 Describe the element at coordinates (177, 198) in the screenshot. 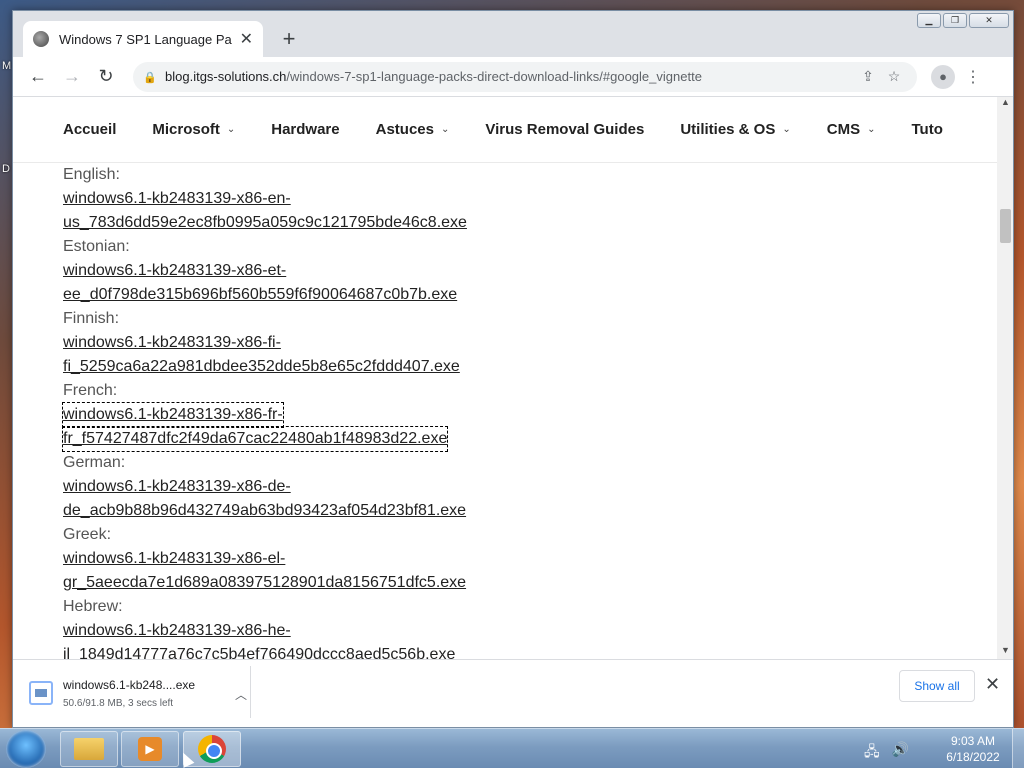

I see `download-link-text: windows6.1-kb2483139-x86-en-` at that location.